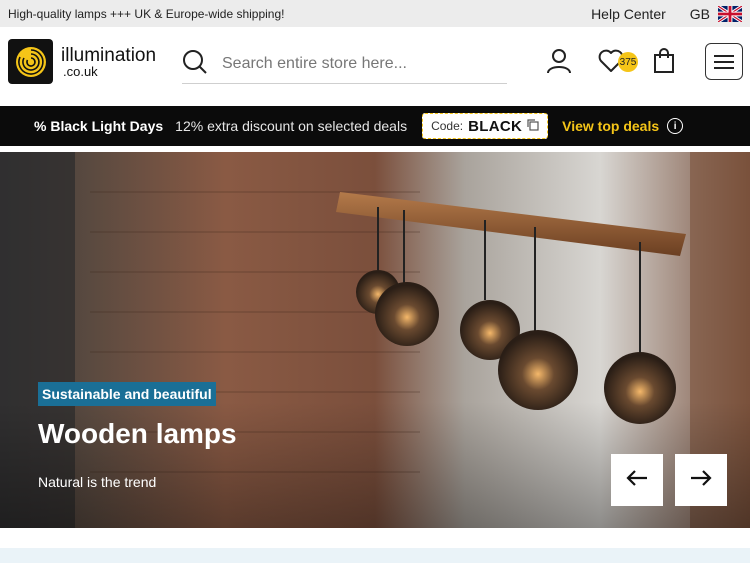 The height and width of the screenshot is (563, 750). What do you see at coordinates (628, 14) in the screenshot?
I see `help-center-link: Help Center` at bounding box center [628, 14].